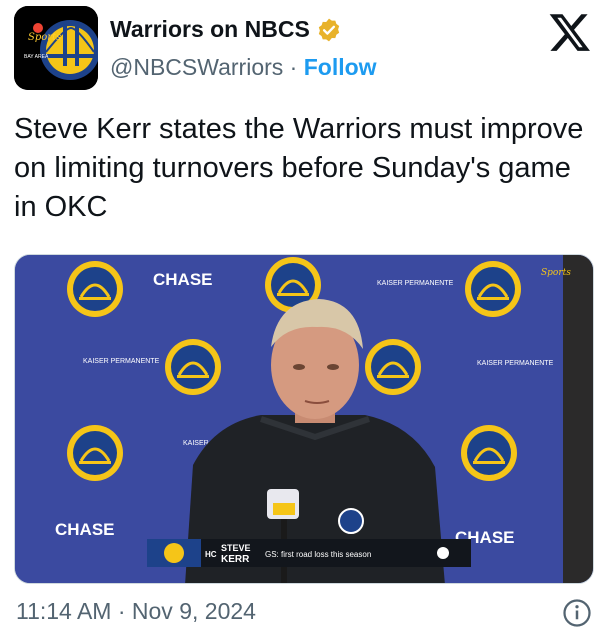 Image resolution: width=606 pixels, height=640 pixels. What do you see at coordinates (556, 273) in the screenshot?
I see `corner-bug: Sports` at bounding box center [556, 273].